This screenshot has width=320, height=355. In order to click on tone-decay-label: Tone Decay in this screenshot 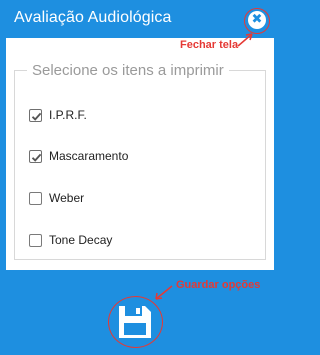, I will do `click(81, 240)`.